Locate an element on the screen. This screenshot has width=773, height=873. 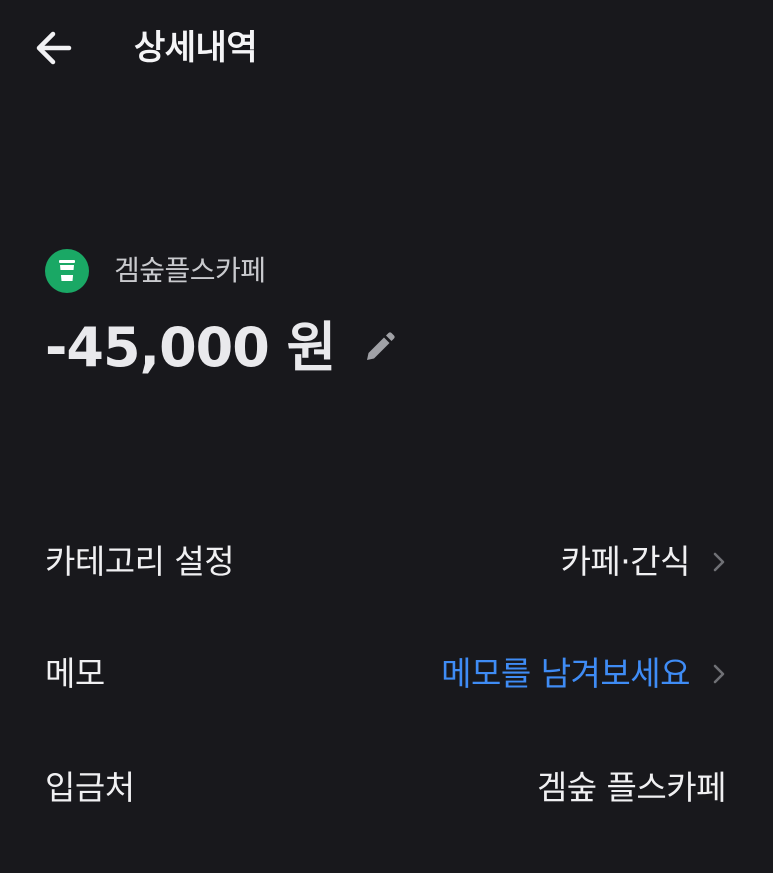
depositor-value: 겜숲 플스카페 is located at coordinates (631, 787).